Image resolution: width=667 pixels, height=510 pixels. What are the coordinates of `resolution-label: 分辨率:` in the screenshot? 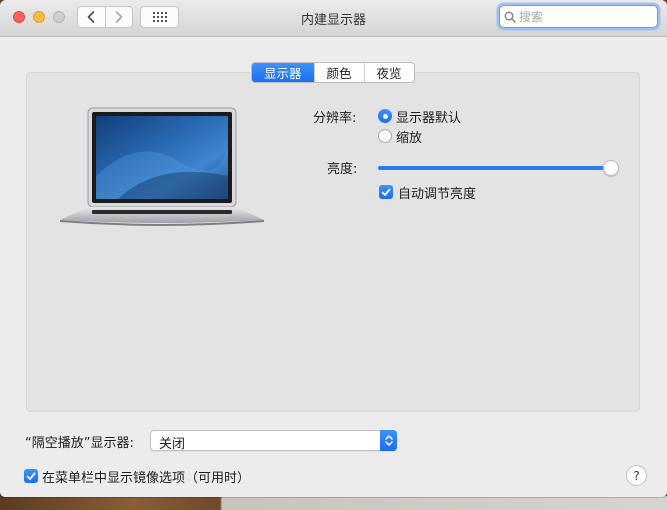 It's located at (335, 118).